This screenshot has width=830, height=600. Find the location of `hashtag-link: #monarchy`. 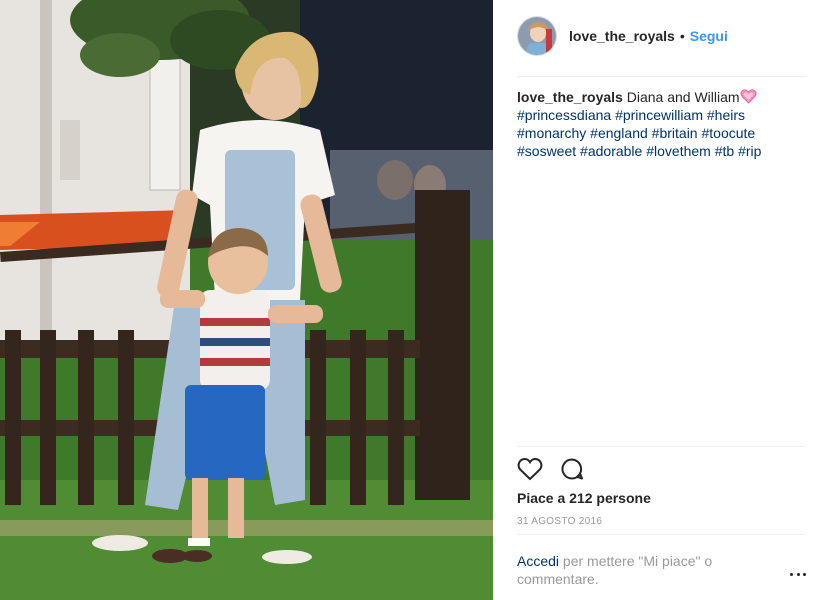

hashtag-link: #monarchy is located at coordinates (551, 133).